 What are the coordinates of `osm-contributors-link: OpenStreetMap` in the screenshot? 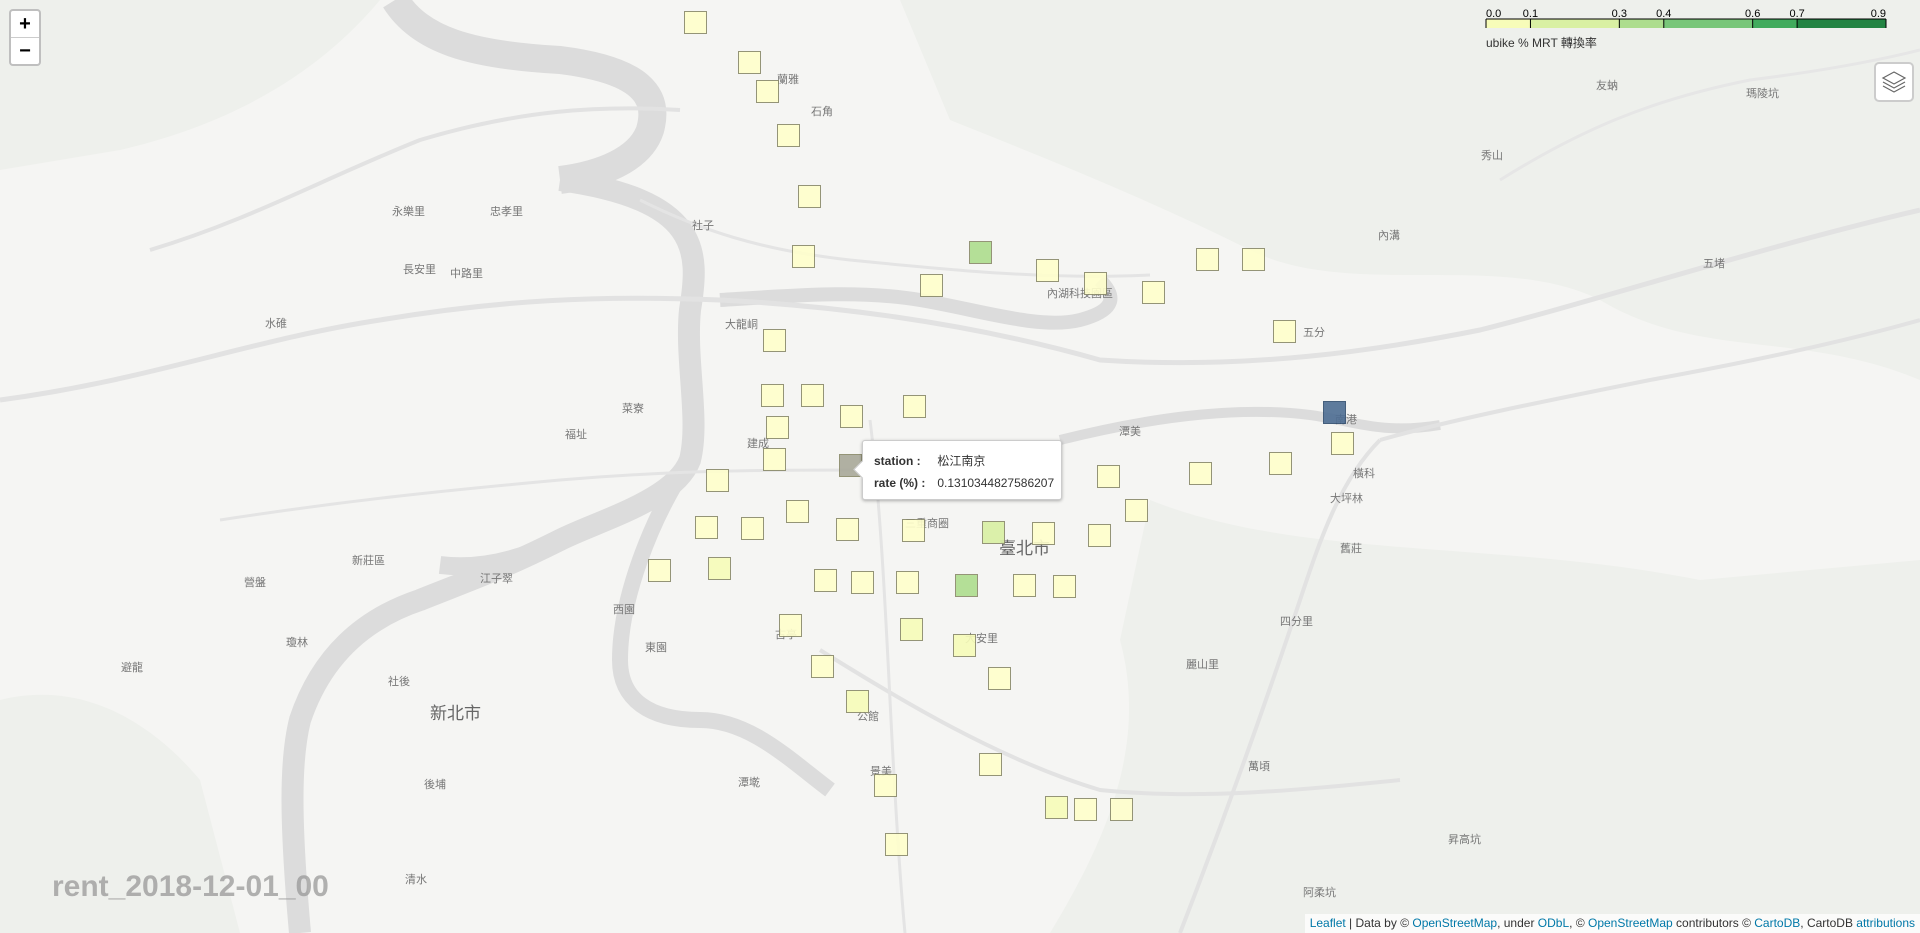 It's located at (1630, 923).